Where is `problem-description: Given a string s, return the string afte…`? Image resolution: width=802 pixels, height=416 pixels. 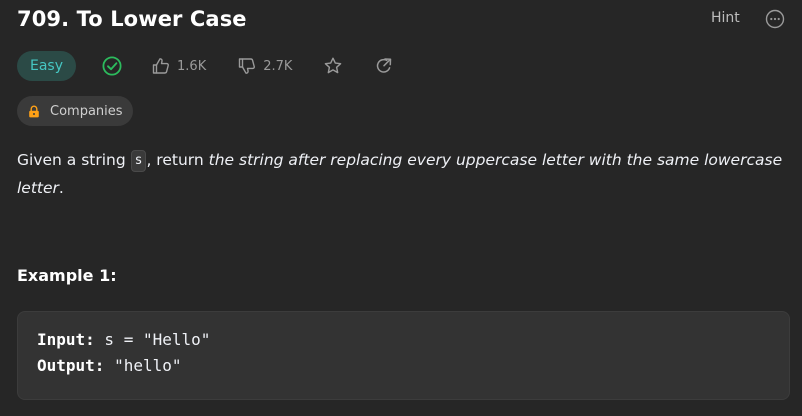 problem-description: Given a string s, return the string afte… is located at coordinates (402, 174).